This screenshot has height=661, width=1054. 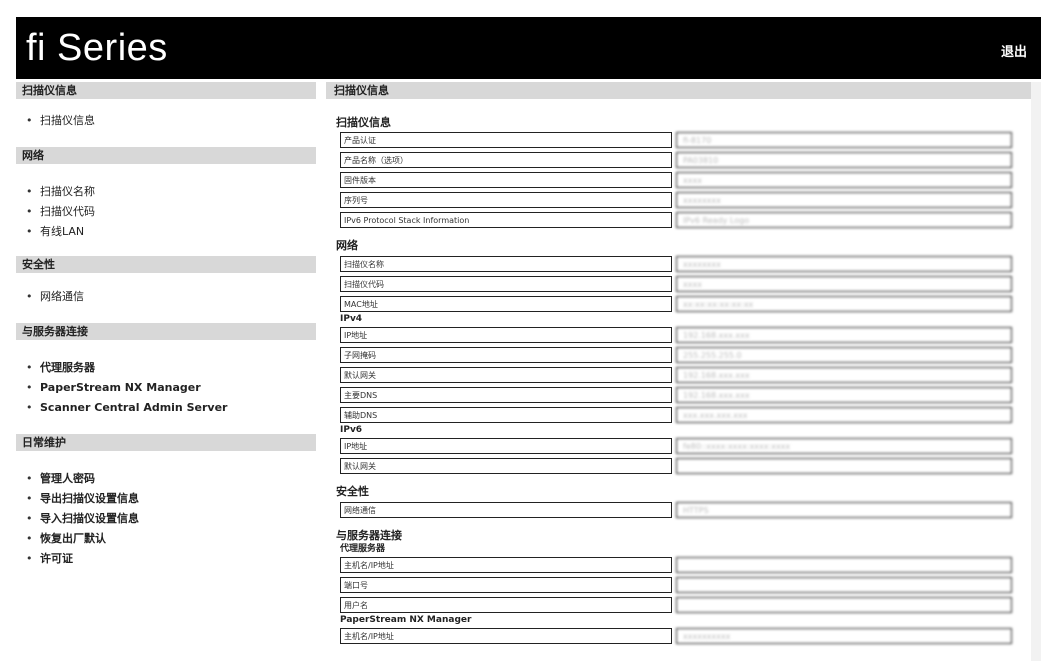 I want to click on info-row: 默认网关 192.168.xxx.xxx, so click(x=690, y=375).